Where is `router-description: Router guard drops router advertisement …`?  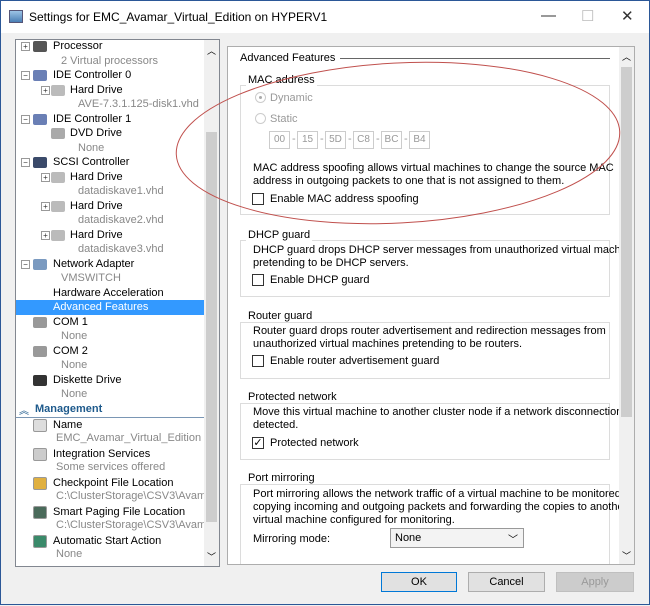 router-description: Router guard drops router advertisement … is located at coordinates (429, 331).